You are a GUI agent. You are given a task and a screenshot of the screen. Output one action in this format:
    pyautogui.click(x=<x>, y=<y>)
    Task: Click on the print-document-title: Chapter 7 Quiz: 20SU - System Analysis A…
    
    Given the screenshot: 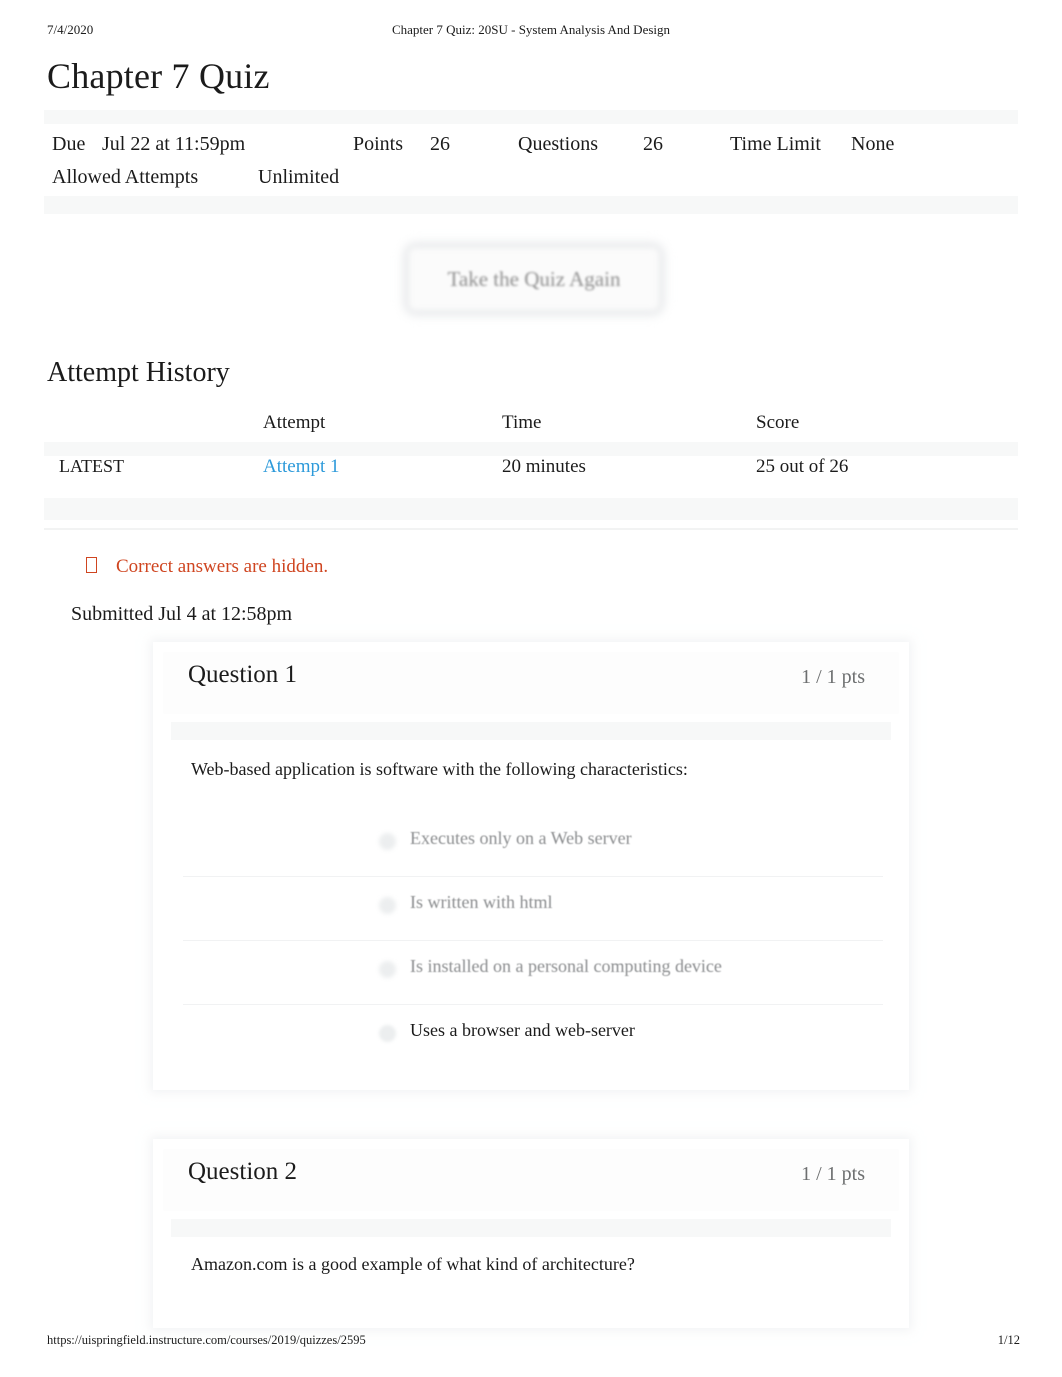 What is the action you would take?
    pyautogui.click(x=531, y=29)
    